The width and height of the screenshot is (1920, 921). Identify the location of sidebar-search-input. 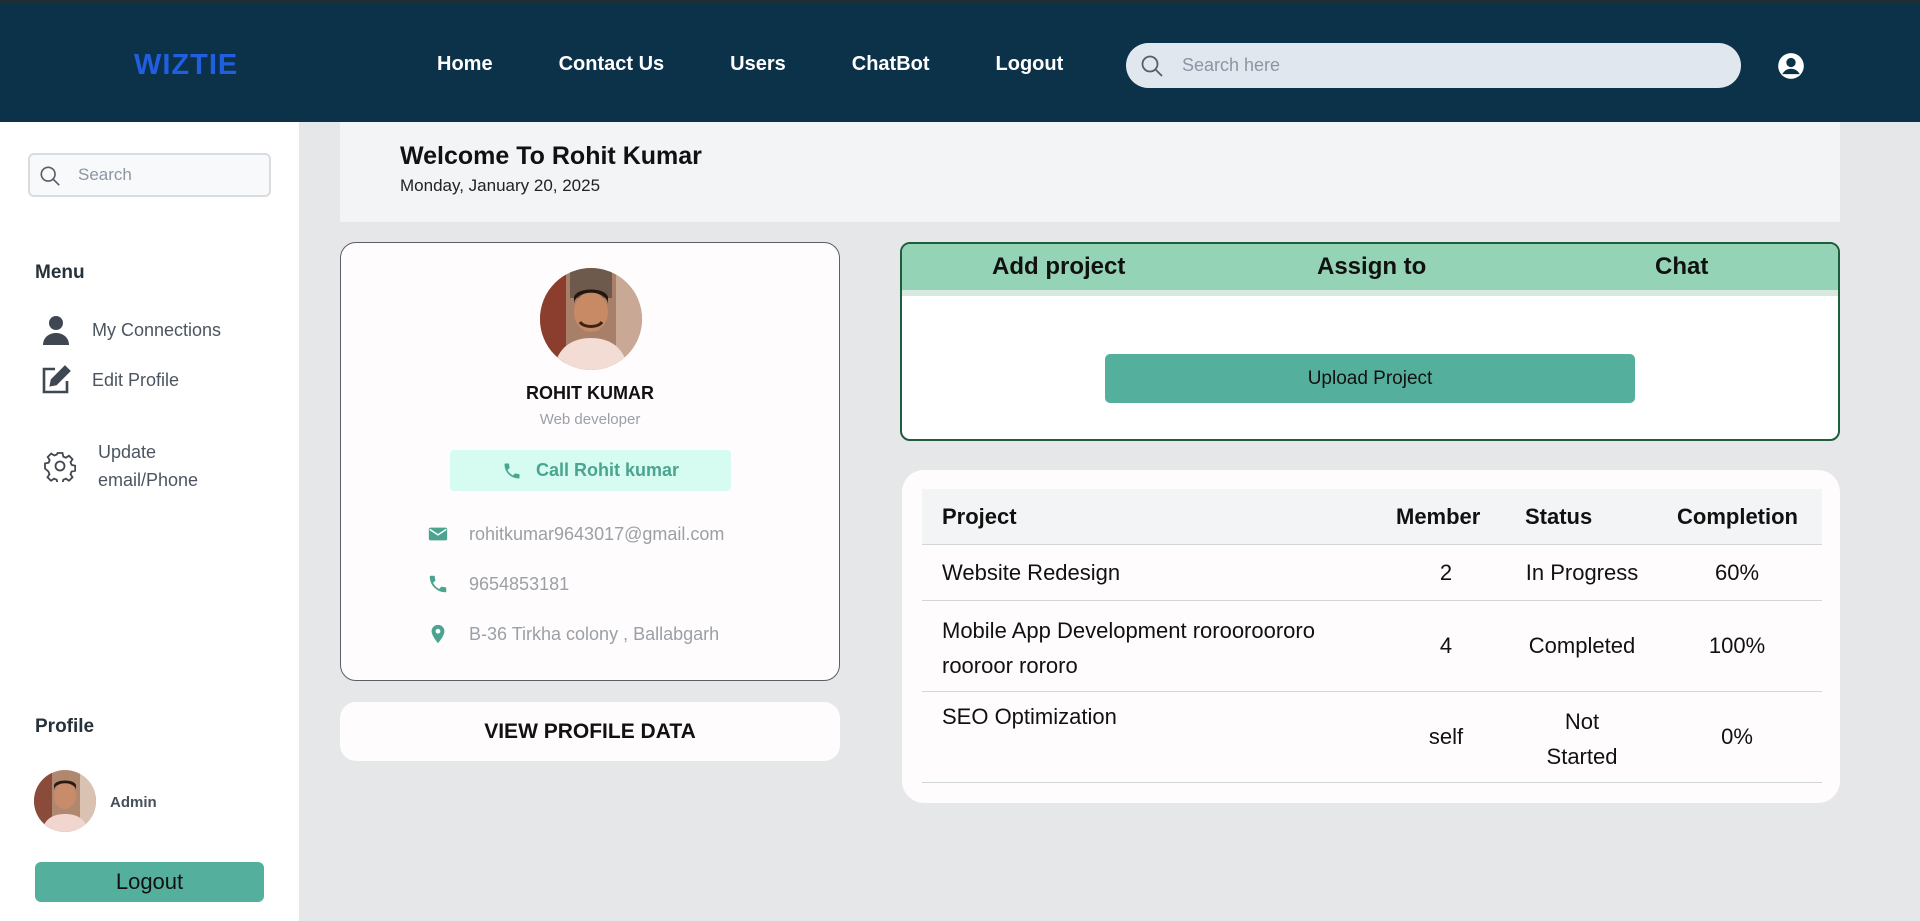
(170, 175).